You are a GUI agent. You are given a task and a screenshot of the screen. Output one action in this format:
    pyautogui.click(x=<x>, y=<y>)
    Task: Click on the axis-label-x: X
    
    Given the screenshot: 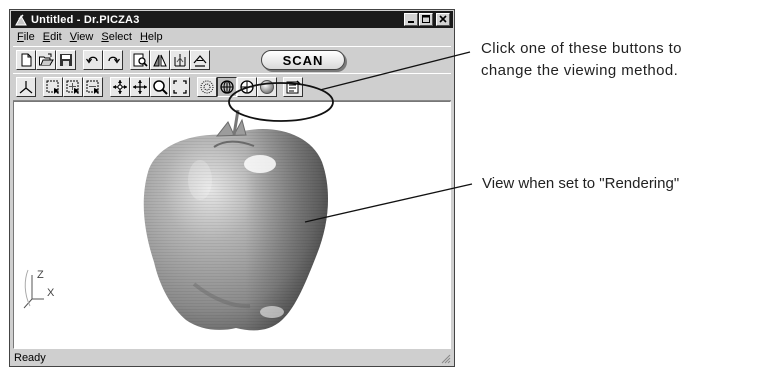 What is the action you would take?
    pyautogui.click(x=51, y=293)
    